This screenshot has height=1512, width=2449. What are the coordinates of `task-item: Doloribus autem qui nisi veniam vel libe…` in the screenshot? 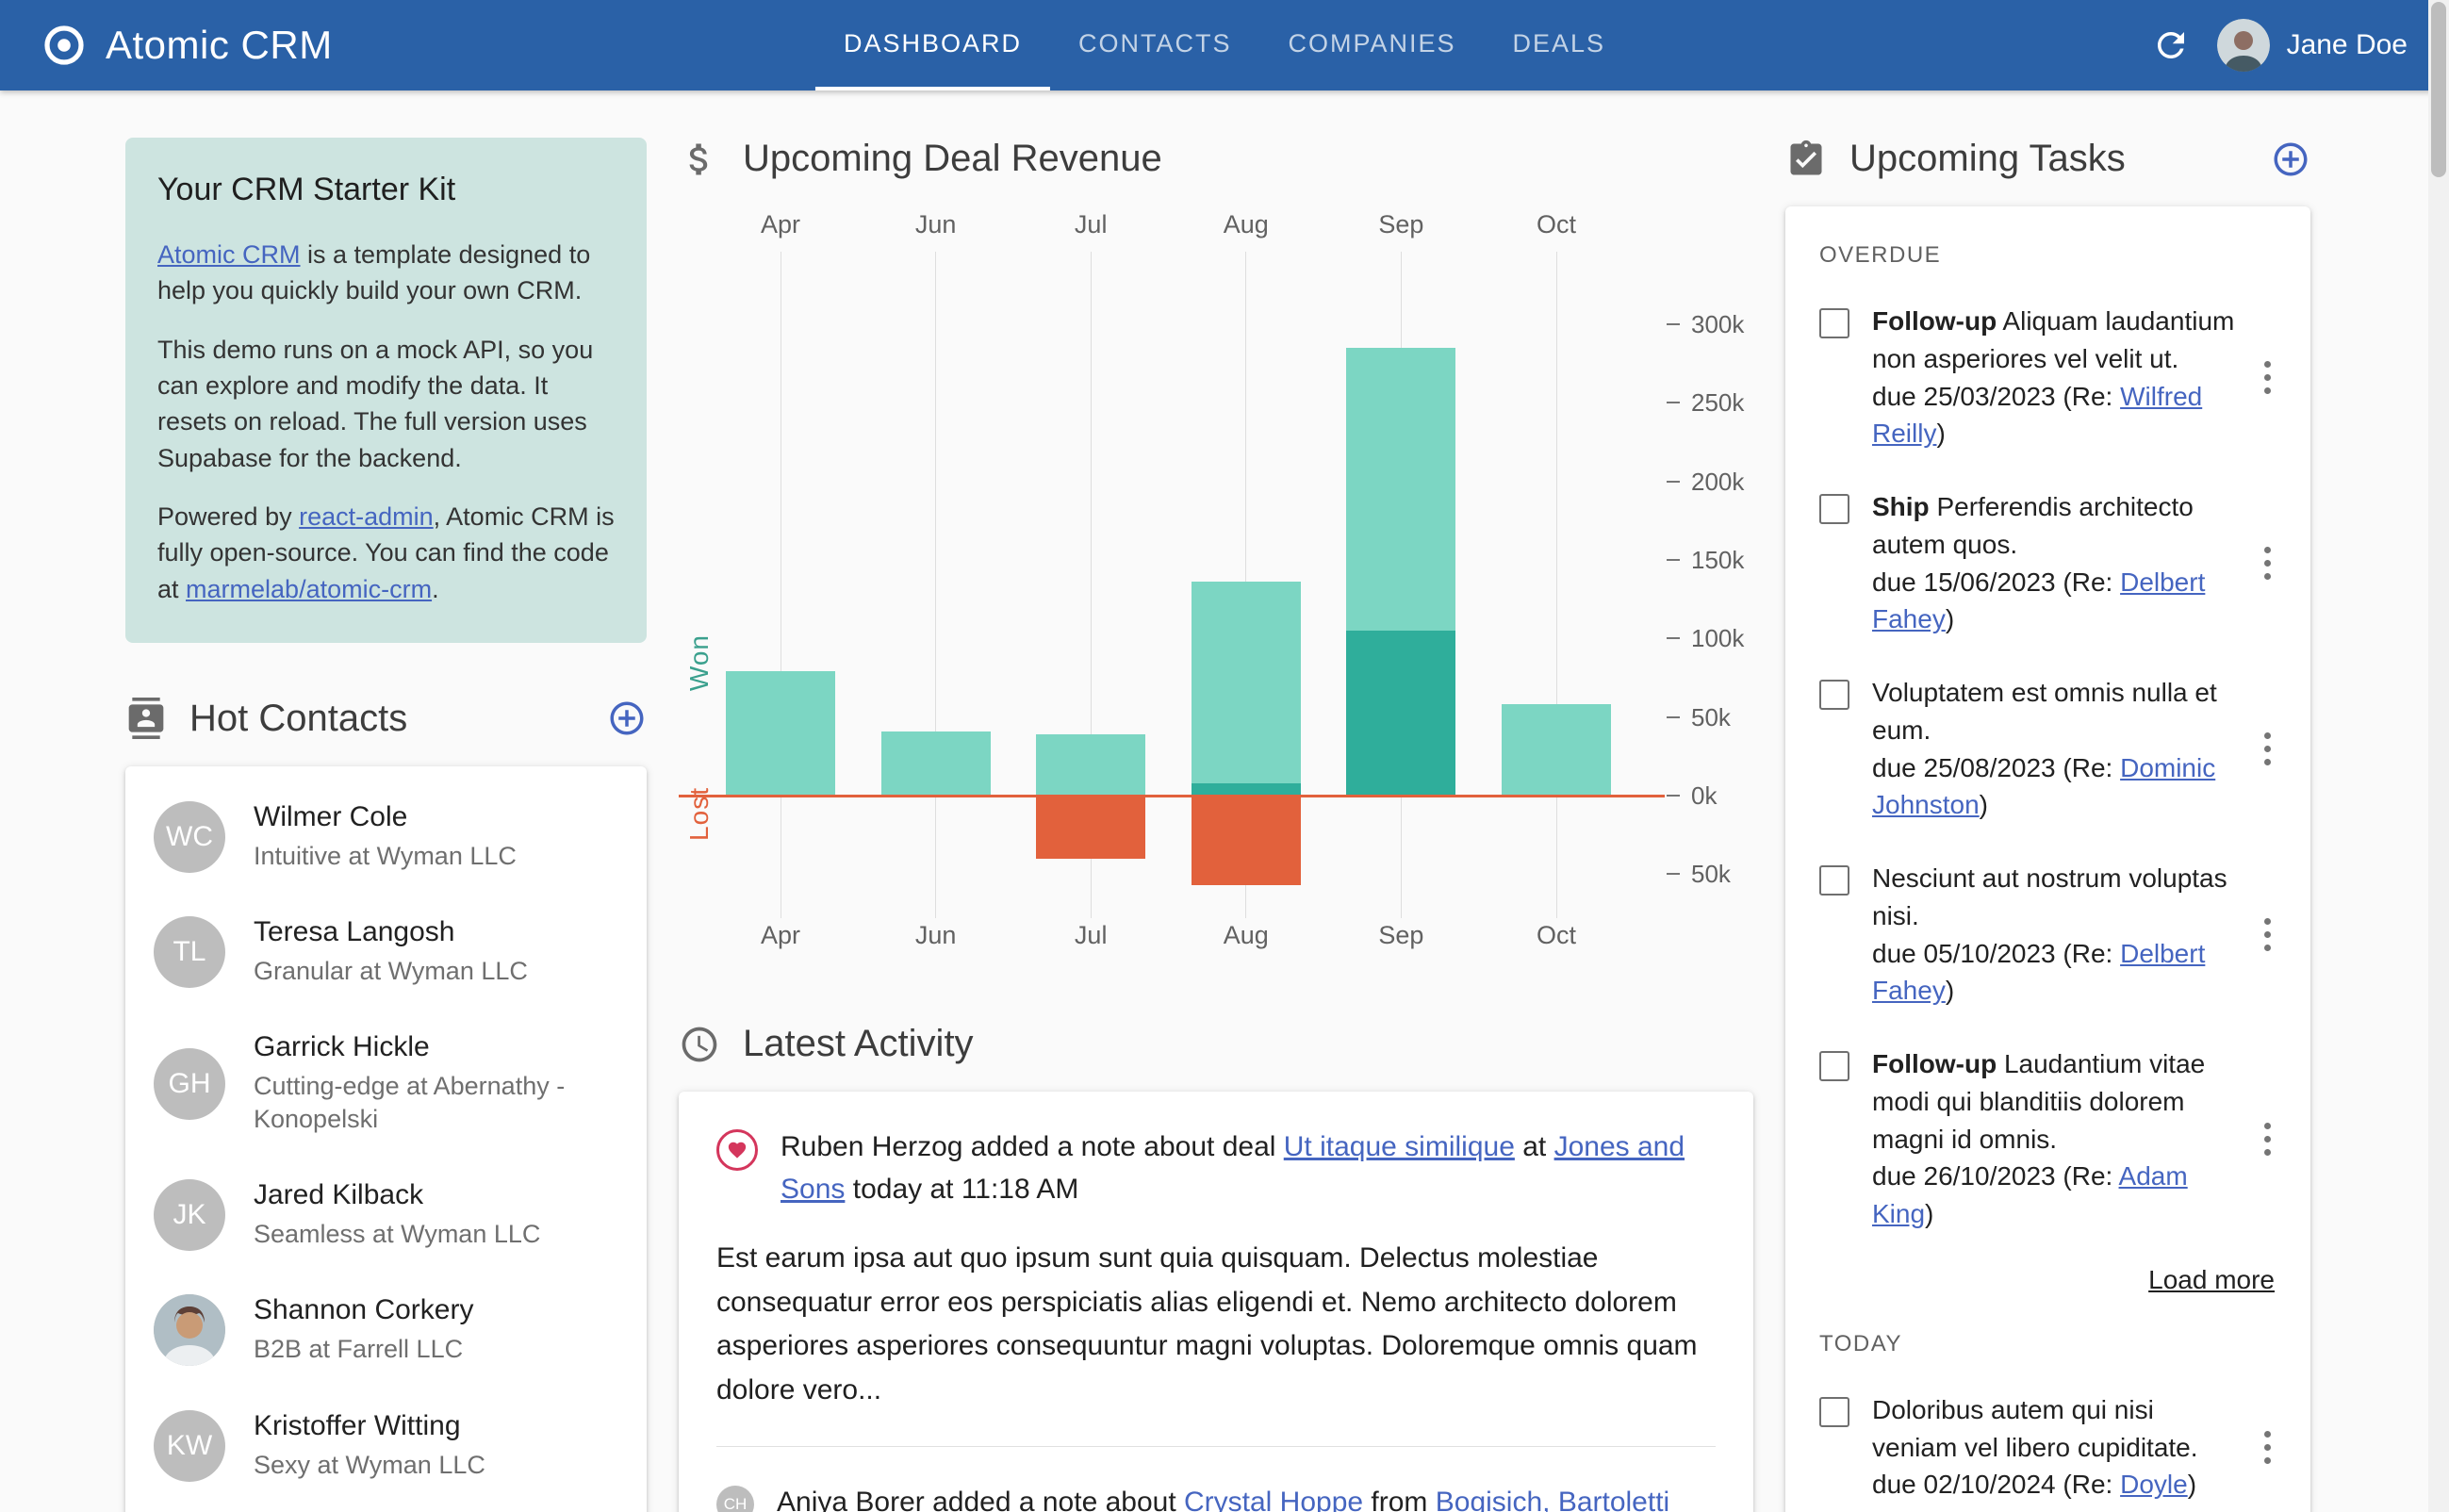 It's located at (2048, 1447).